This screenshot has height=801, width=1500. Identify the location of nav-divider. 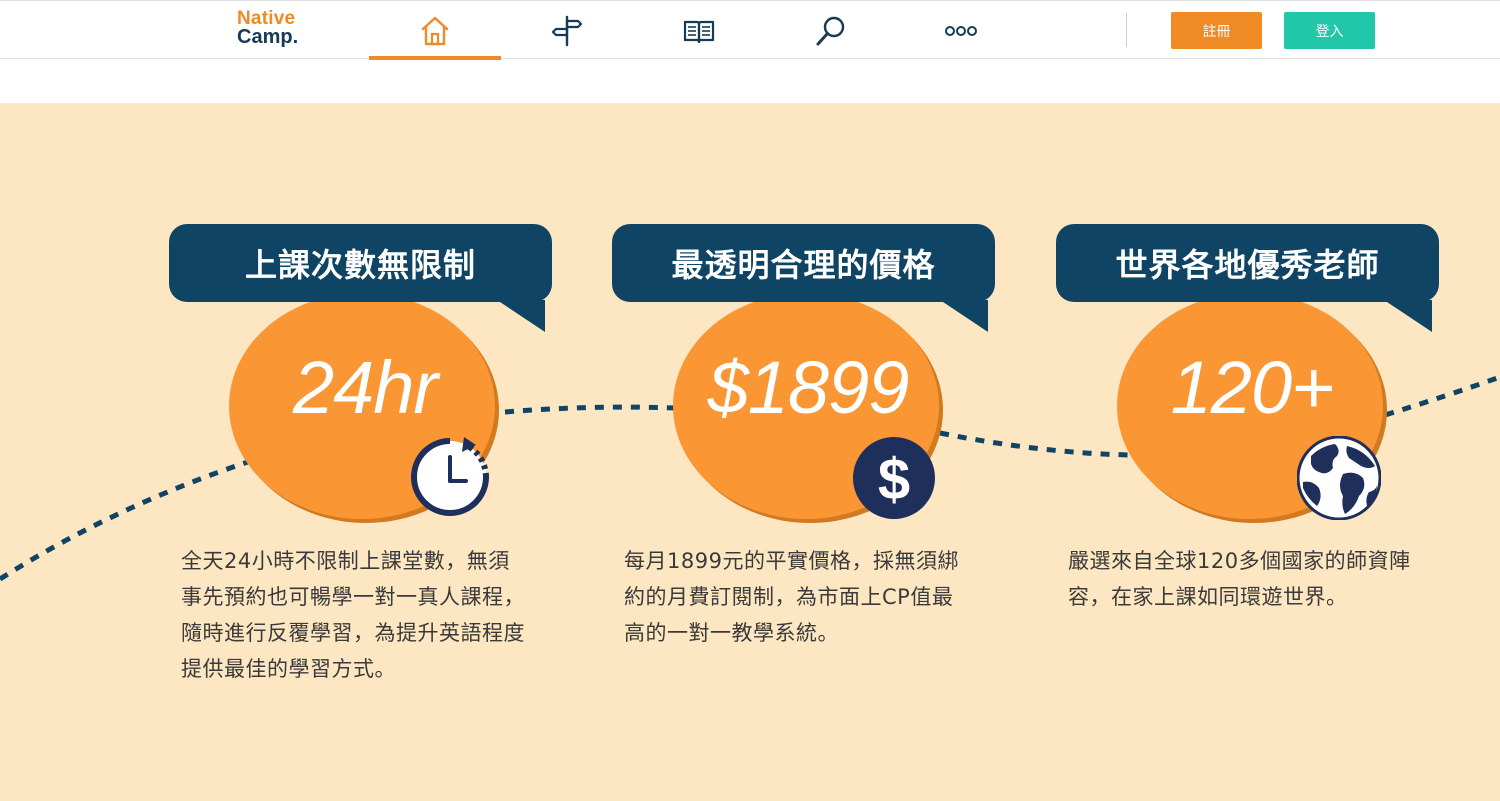
(1126, 30).